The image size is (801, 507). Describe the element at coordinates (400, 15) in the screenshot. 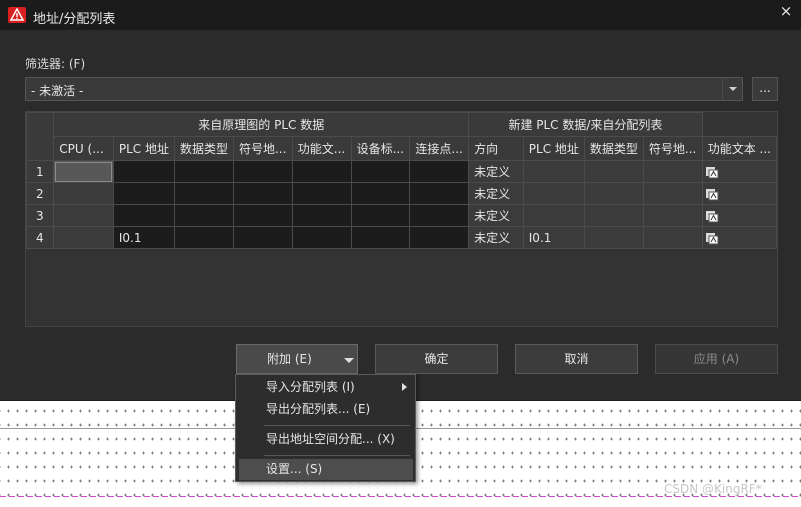

I see `title-bar: 地址/分配列表 ×` at that location.